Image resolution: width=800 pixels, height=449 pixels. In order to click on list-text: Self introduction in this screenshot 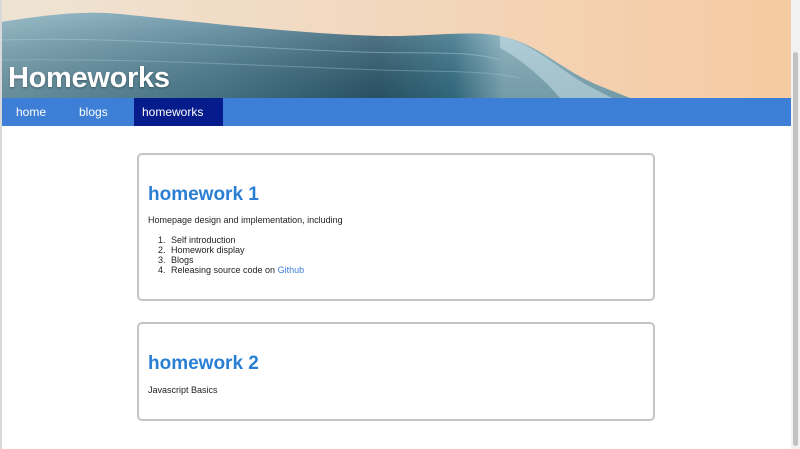, I will do `click(203, 240)`.